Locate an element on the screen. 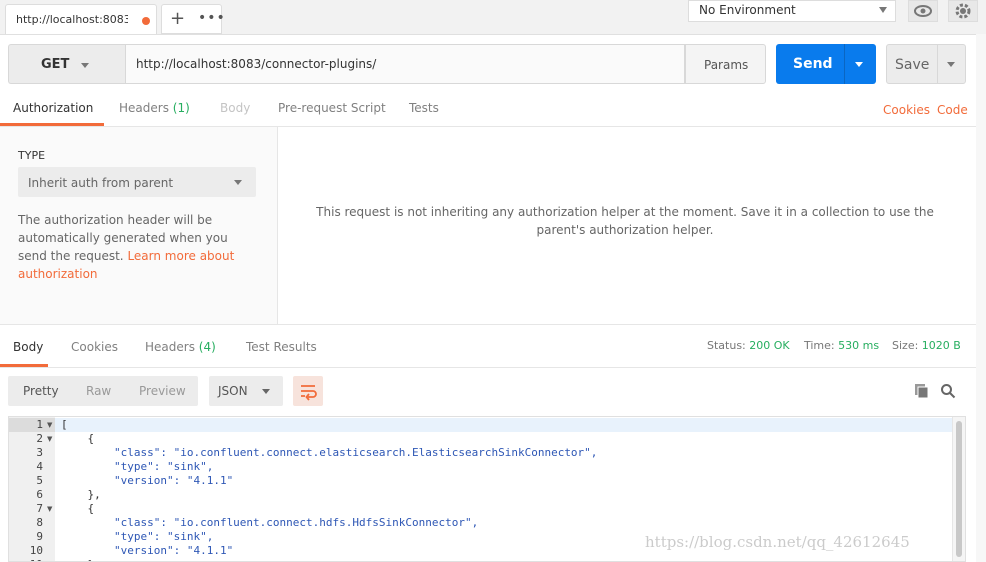 Image resolution: width=986 pixels, height=562 pixels. watermark: https://blog.csdn.net/qq_42612645 is located at coordinates (777, 542).